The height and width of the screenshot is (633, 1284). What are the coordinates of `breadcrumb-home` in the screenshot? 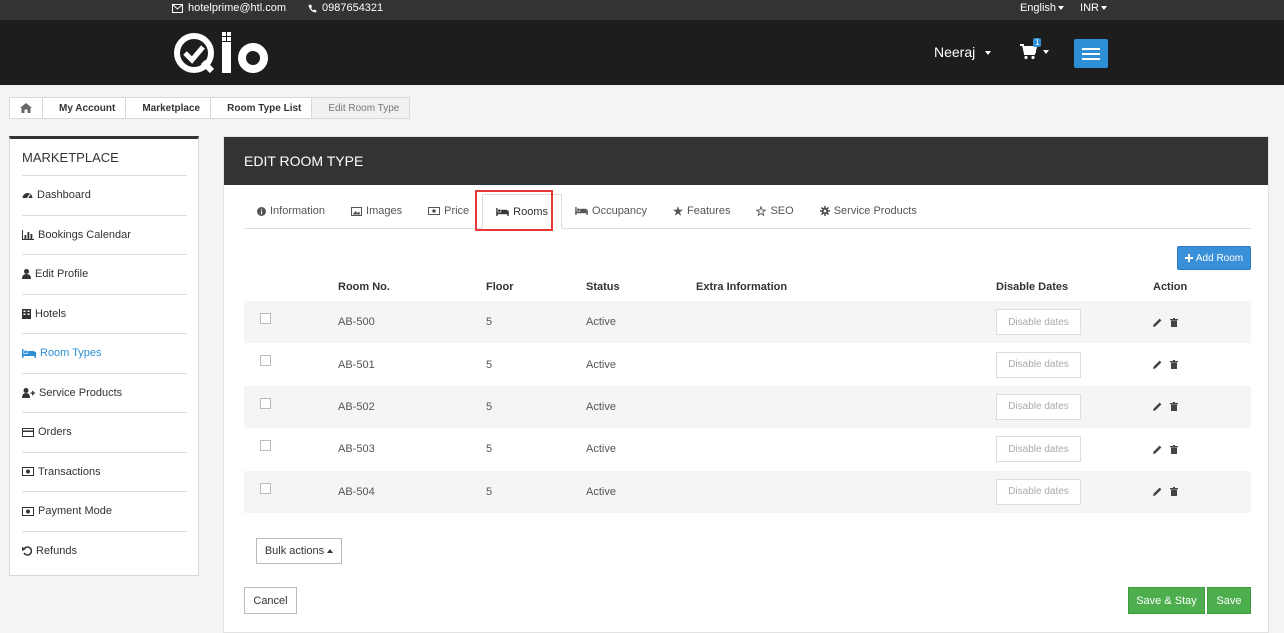 It's located at (26, 108).